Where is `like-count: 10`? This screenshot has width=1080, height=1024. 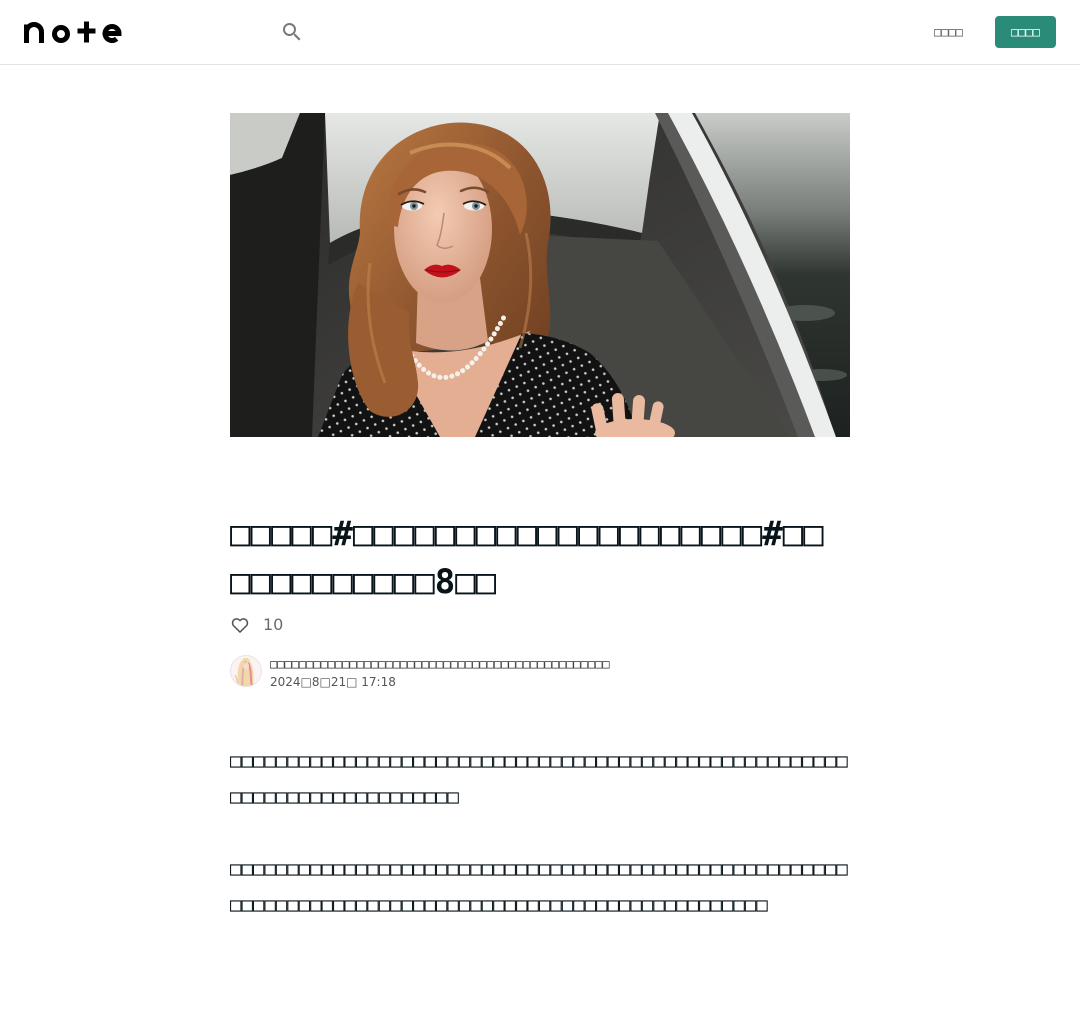 like-count: 10 is located at coordinates (273, 624).